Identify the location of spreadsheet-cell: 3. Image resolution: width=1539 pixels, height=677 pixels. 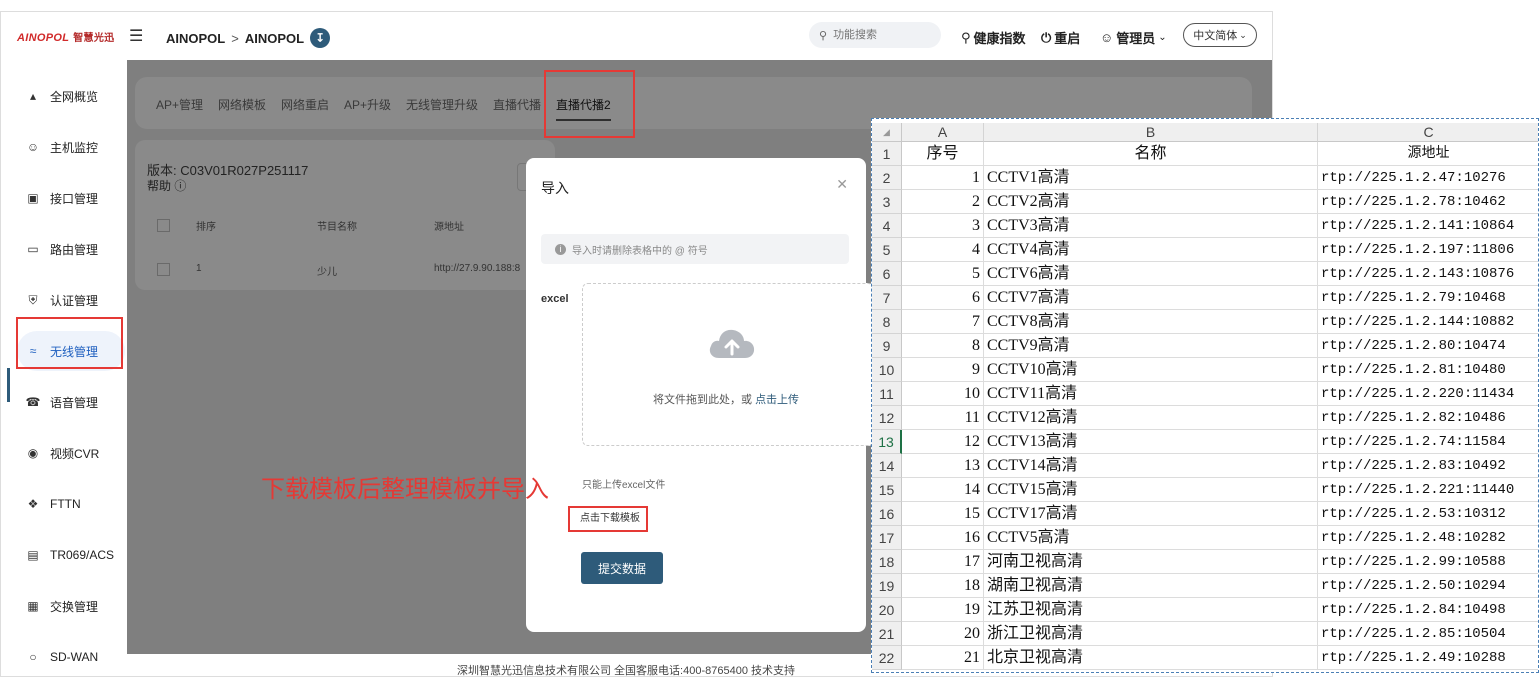
(943, 226).